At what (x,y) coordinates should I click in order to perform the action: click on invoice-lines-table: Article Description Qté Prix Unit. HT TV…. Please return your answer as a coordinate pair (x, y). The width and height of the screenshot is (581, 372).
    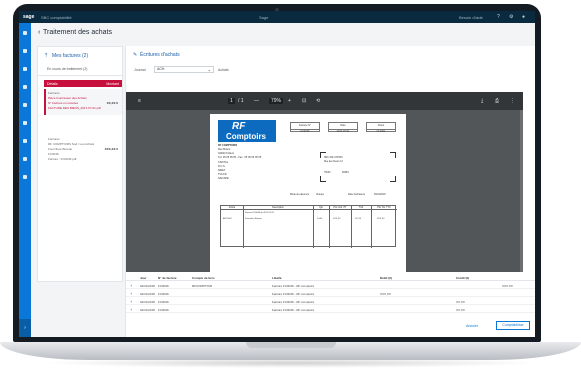
    Looking at the image, I should click on (308, 226).